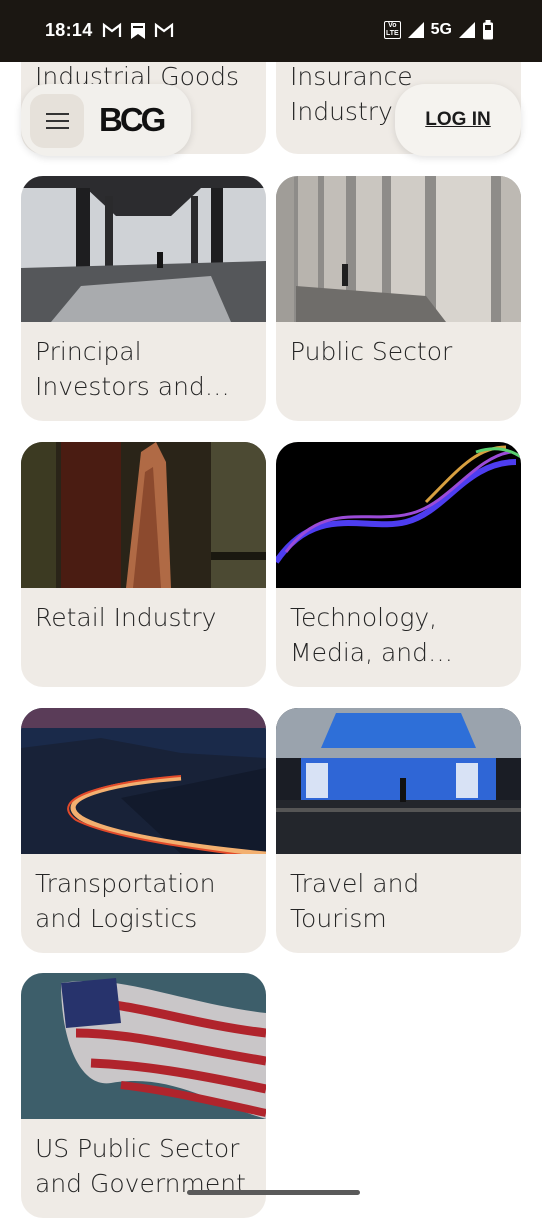 The width and height of the screenshot is (542, 1218). What do you see at coordinates (392, 30) in the screenshot?
I see `volte-icon: Vo LTE` at bounding box center [392, 30].